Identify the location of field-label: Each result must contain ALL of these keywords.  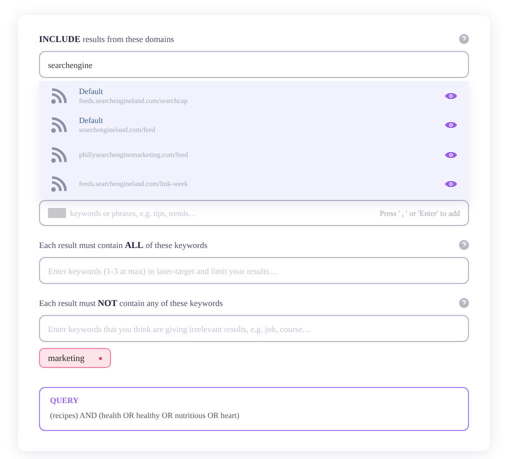
(123, 245).